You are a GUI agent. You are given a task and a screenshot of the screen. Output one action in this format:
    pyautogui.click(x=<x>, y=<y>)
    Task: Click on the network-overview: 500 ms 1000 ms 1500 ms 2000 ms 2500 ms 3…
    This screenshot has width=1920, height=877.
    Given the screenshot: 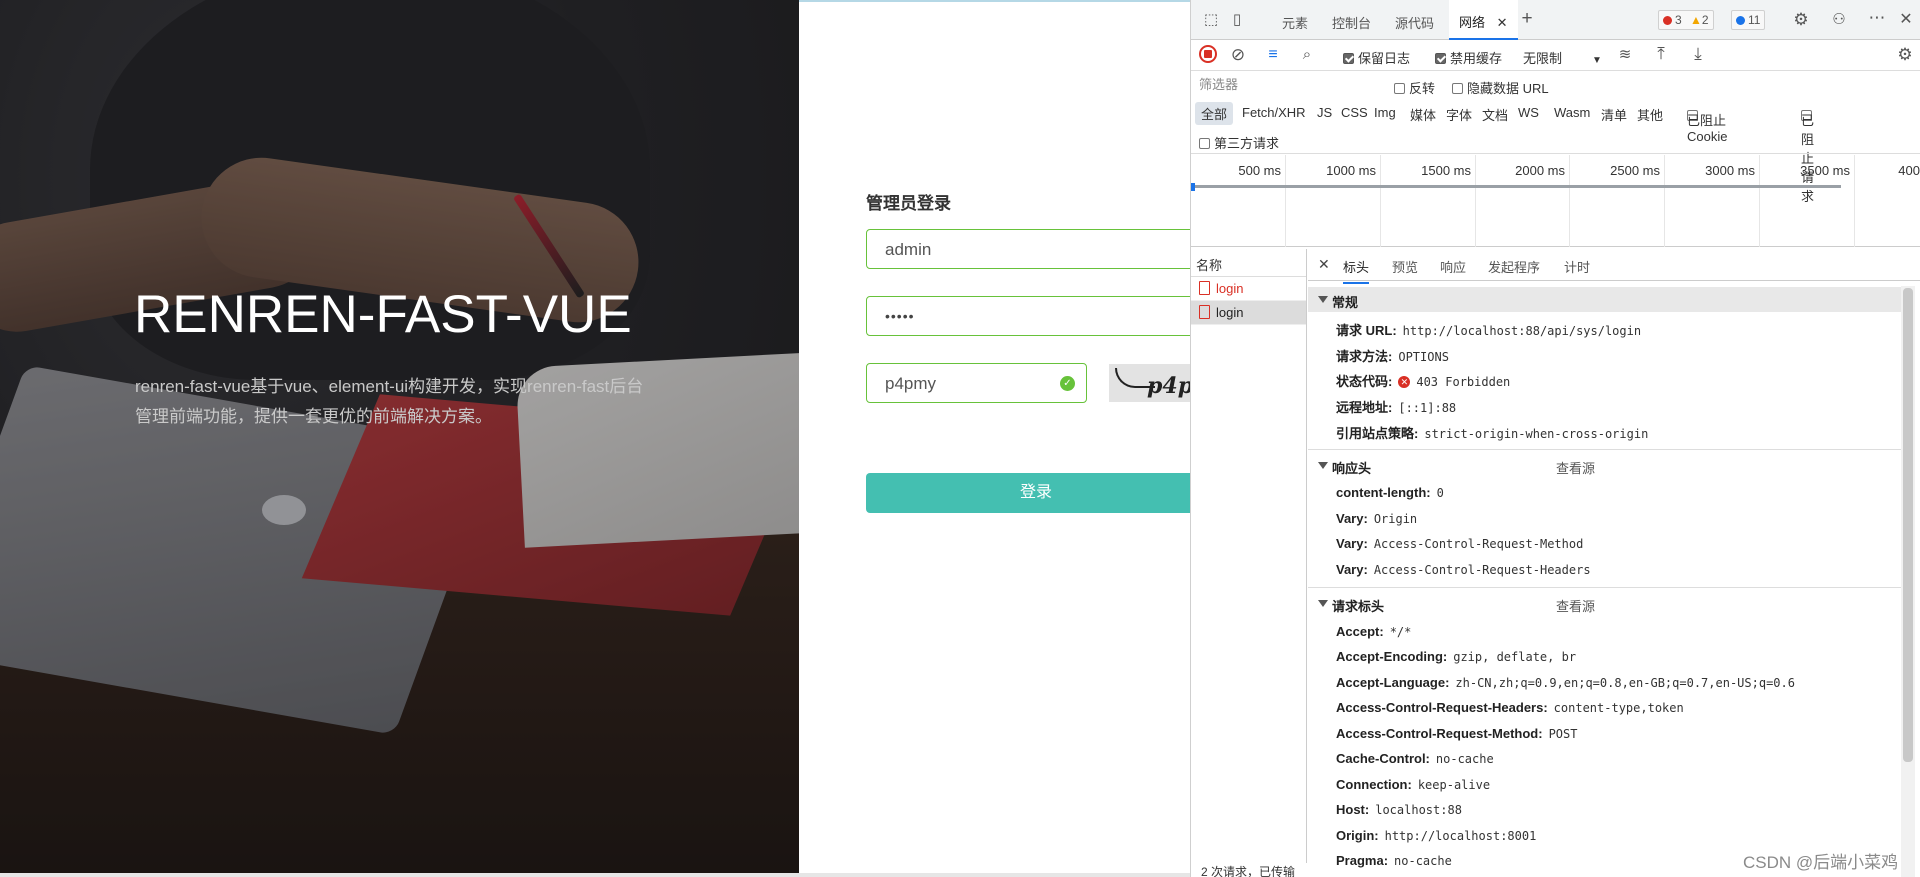 What is the action you would take?
    pyautogui.click(x=1555, y=201)
    